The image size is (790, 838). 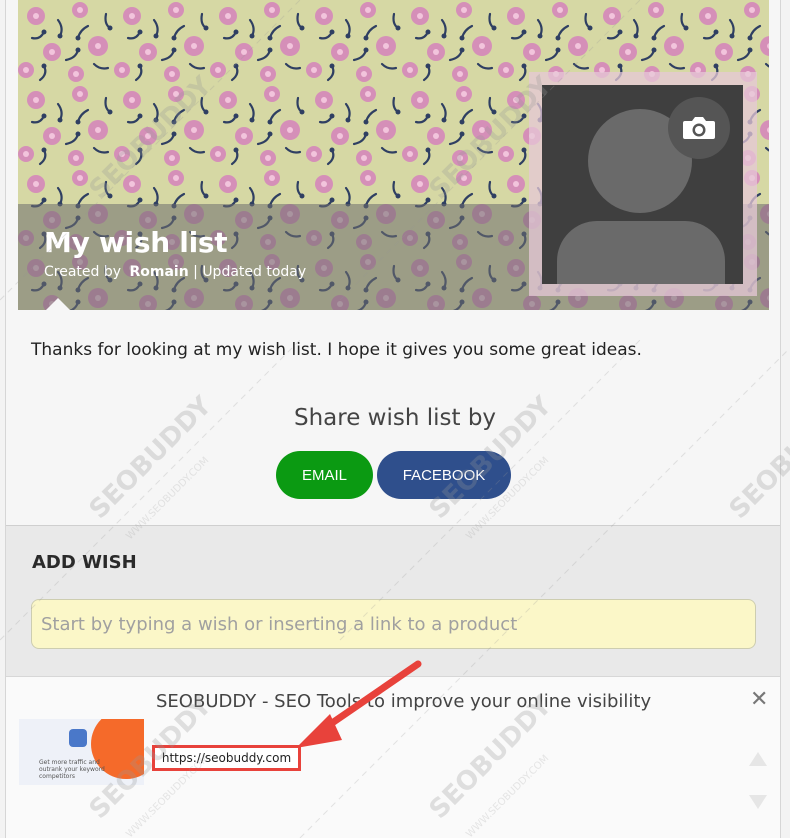 What do you see at coordinates (759, 699) in the screenshot?
I see `close-icon: ✕` at bounding box center [759, 699].